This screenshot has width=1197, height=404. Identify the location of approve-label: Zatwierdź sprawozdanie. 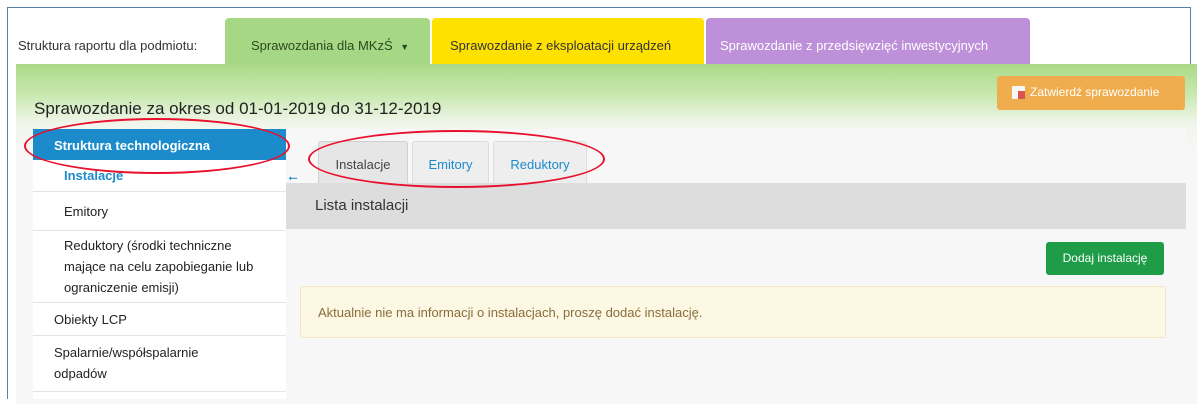
(1095, 92).